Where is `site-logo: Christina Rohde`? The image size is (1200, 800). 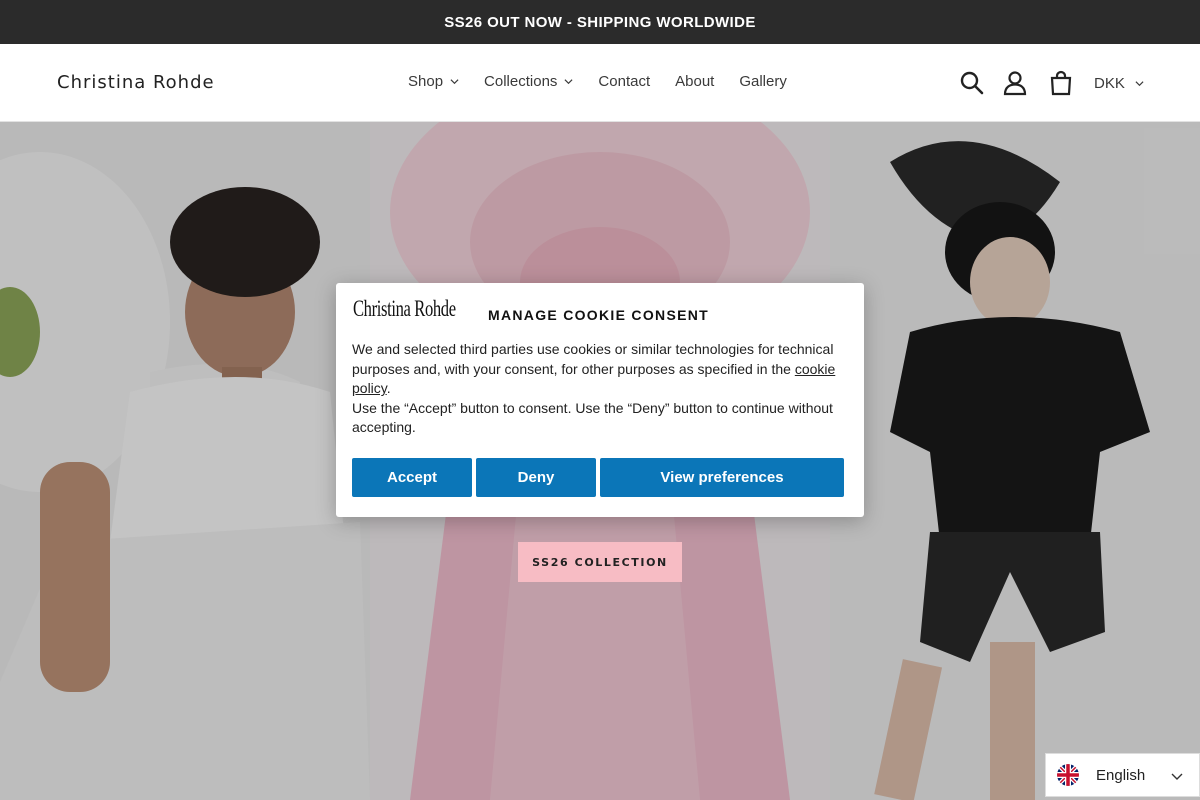
site-logo: Christina Rohde is located at coordinates (136, 82).